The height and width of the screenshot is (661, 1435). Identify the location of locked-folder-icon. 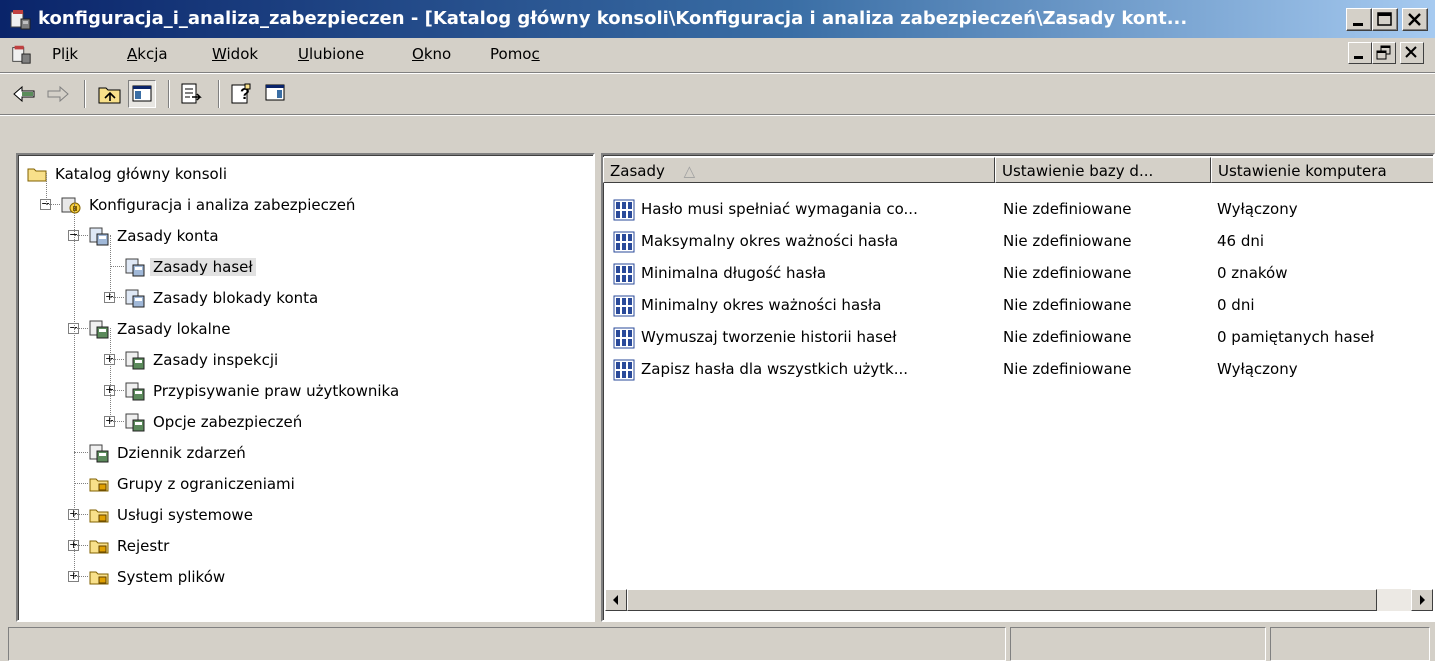
(99, 515).